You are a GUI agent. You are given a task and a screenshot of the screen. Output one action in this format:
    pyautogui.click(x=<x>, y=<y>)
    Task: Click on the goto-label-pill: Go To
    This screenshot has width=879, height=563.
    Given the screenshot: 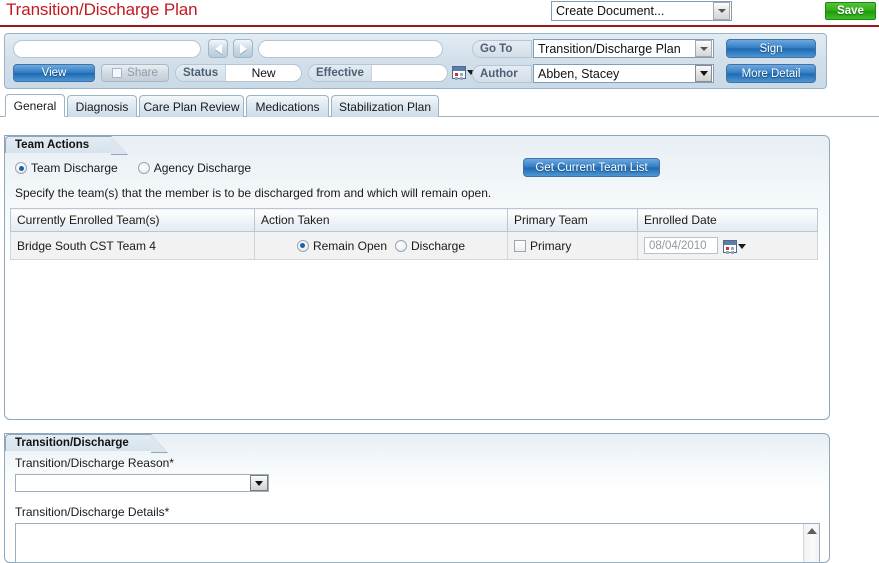 What is the action you would take?
    pyautogui.click(x=502, y=49)
    